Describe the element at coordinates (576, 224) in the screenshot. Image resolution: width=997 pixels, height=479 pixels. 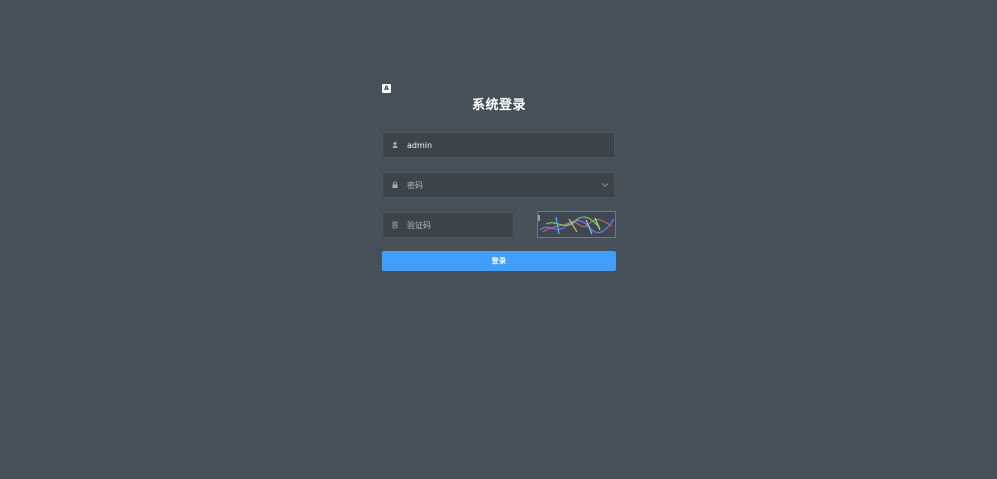
I see `captcha-image` at that location.